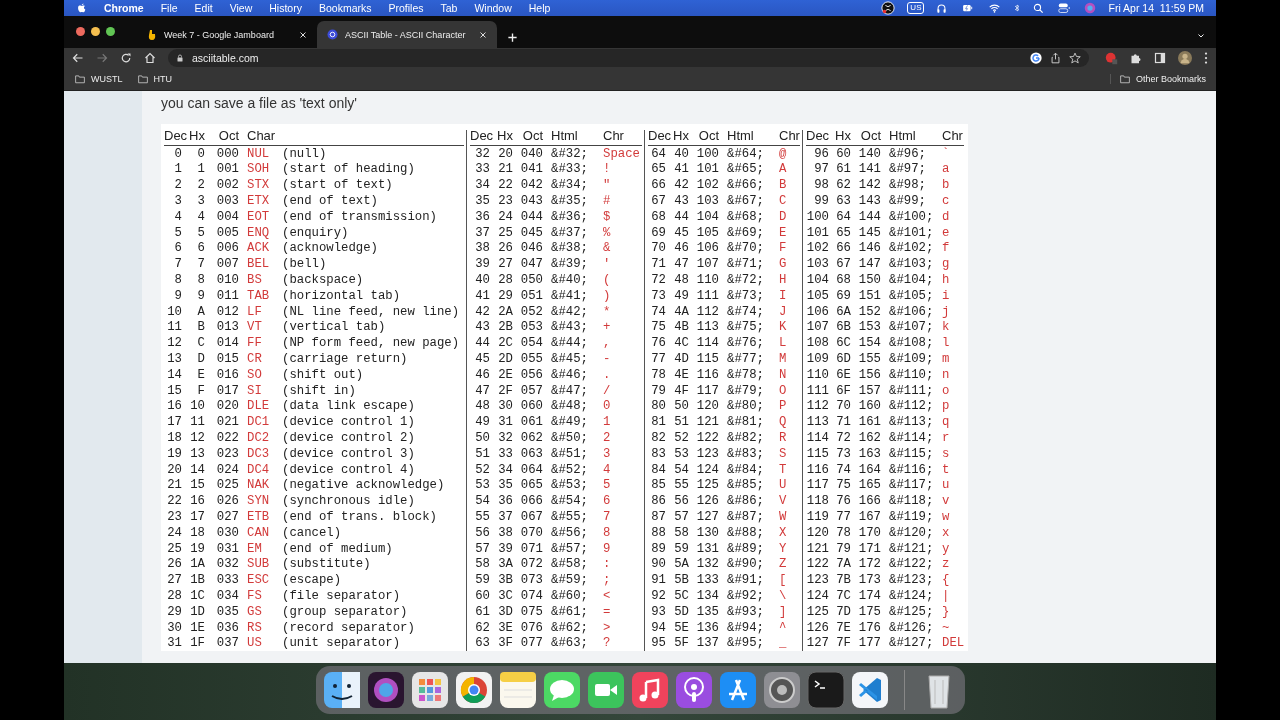  Describe the element at coordinates (174, 627) in the screenshot. I see `table-cell-text: 30` at that location.